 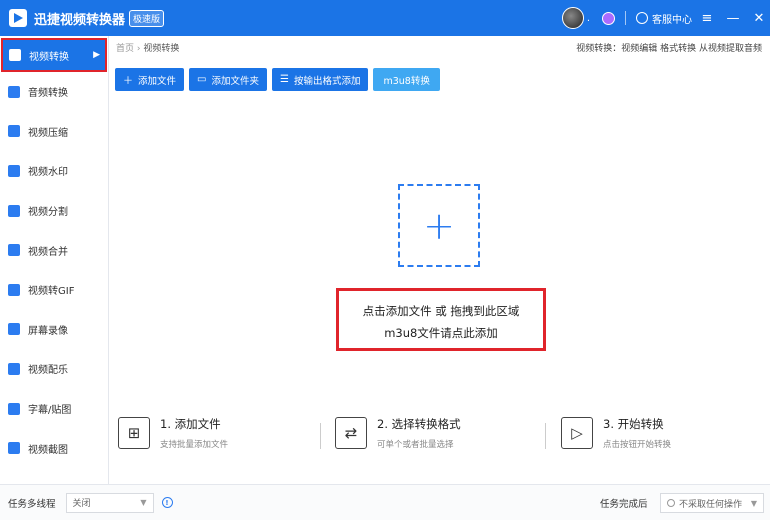 What do you see at coordinates (385, 18) in the screenshot?
I see `title-bar: 迅捷视频转换器 极速版 . 客服中心 ≡ — ✕` at bounding box center [385, 18].